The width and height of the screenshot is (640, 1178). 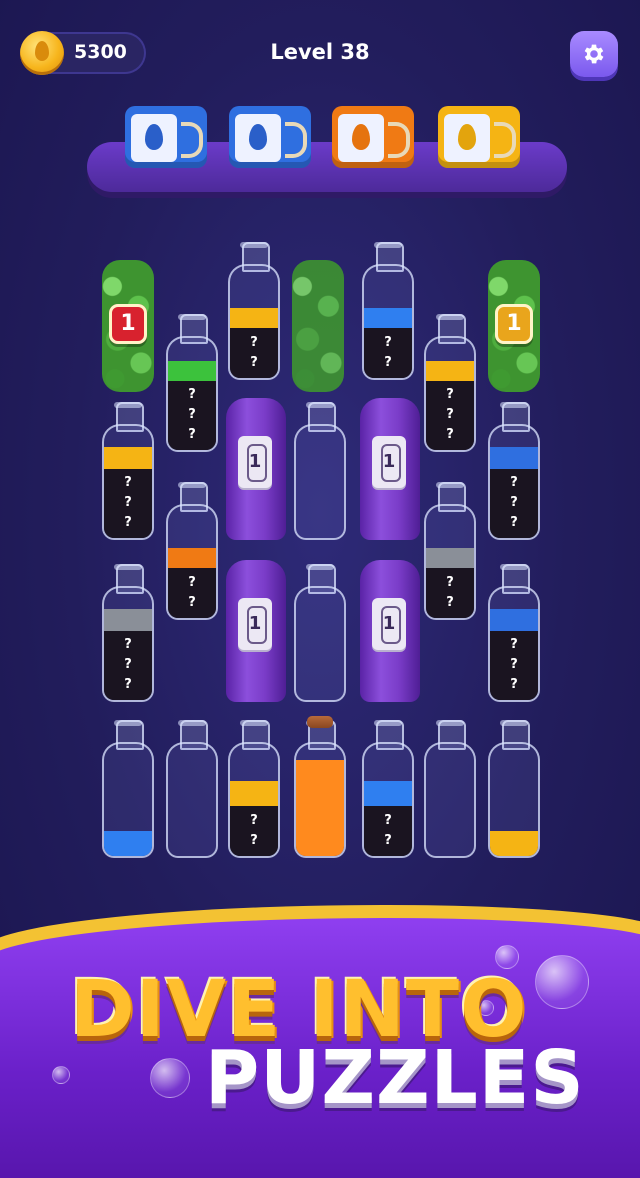 What do you see at coordinates (320, 722) in the screenshot?
I see `cork-icon` at bounding box center [320, 722].